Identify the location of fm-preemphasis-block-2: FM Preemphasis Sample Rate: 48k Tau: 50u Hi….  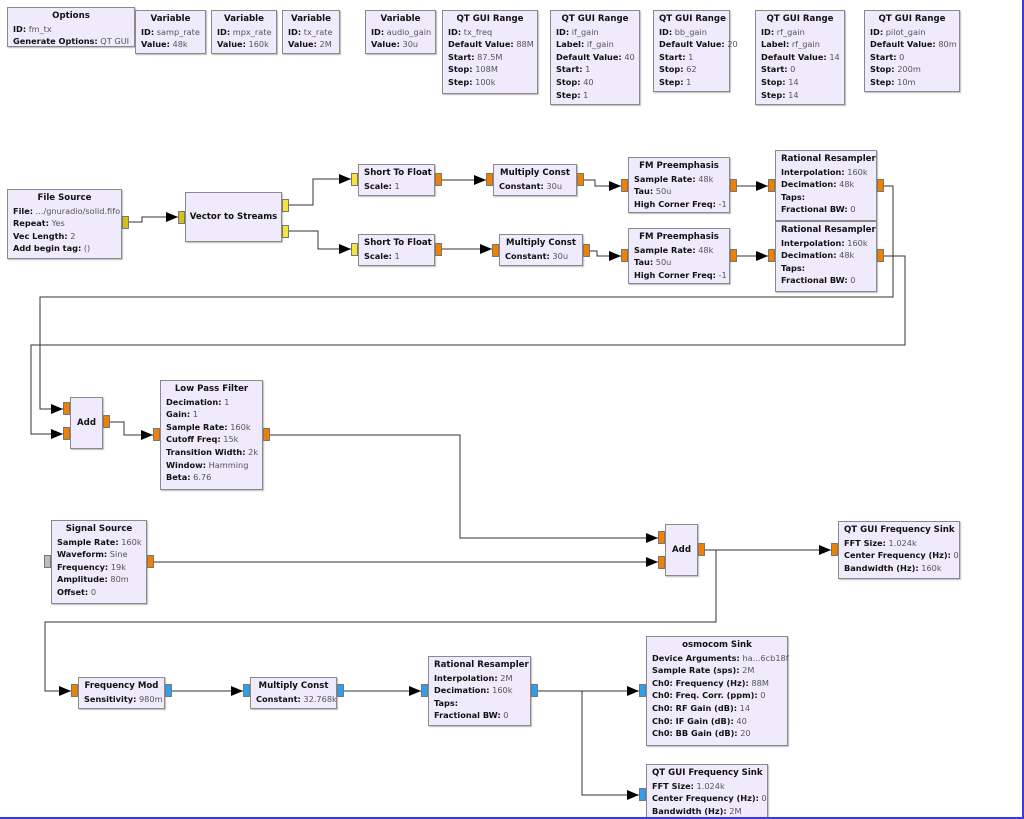
(679, 256).